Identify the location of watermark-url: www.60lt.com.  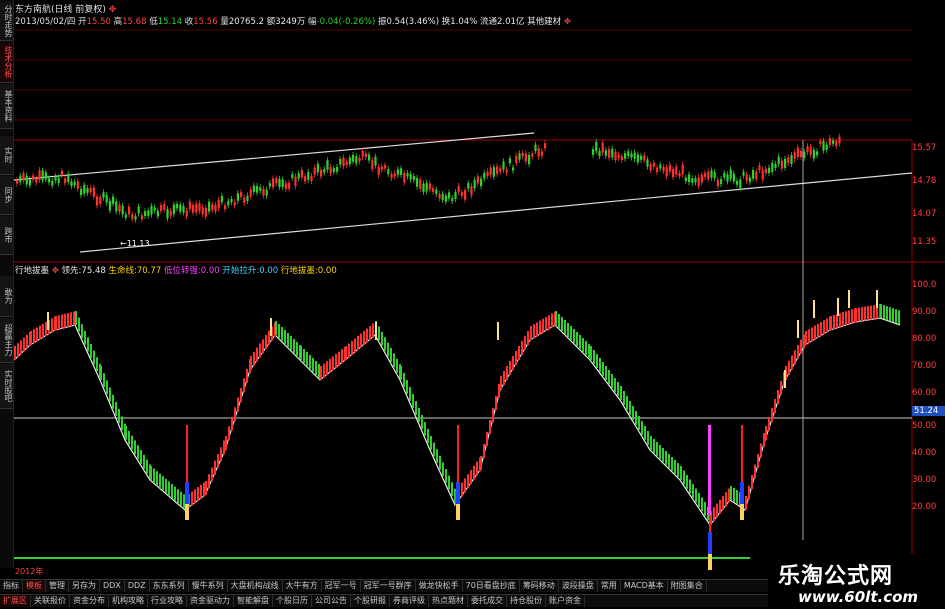
(858, 597).